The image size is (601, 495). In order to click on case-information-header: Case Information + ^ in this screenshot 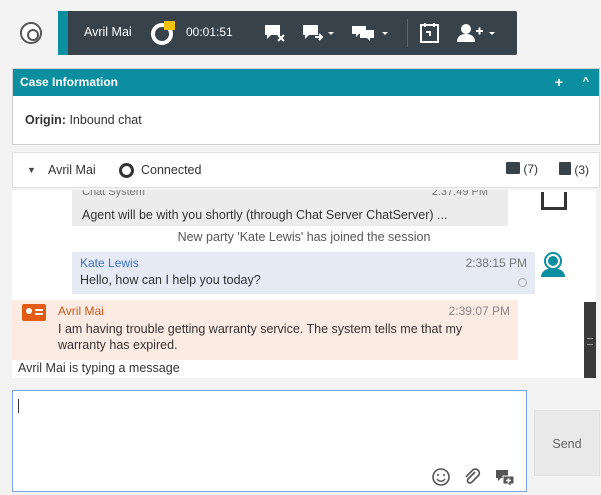, I will do `click(306, 82)`.